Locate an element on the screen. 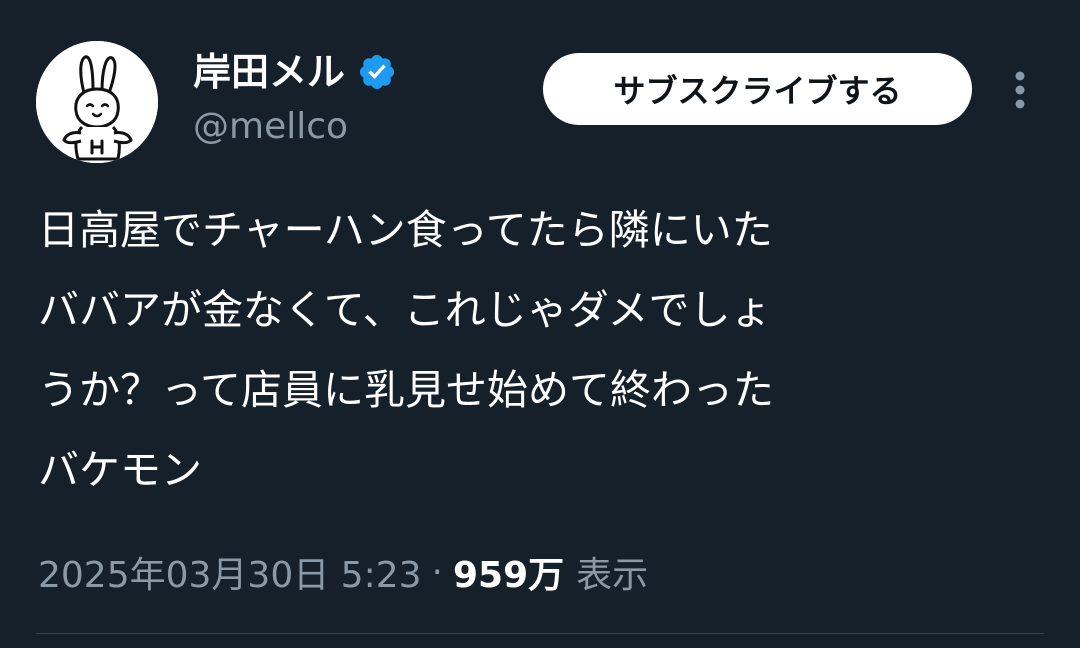  post-text-line: バケモン is located at coordinates (120, 470).